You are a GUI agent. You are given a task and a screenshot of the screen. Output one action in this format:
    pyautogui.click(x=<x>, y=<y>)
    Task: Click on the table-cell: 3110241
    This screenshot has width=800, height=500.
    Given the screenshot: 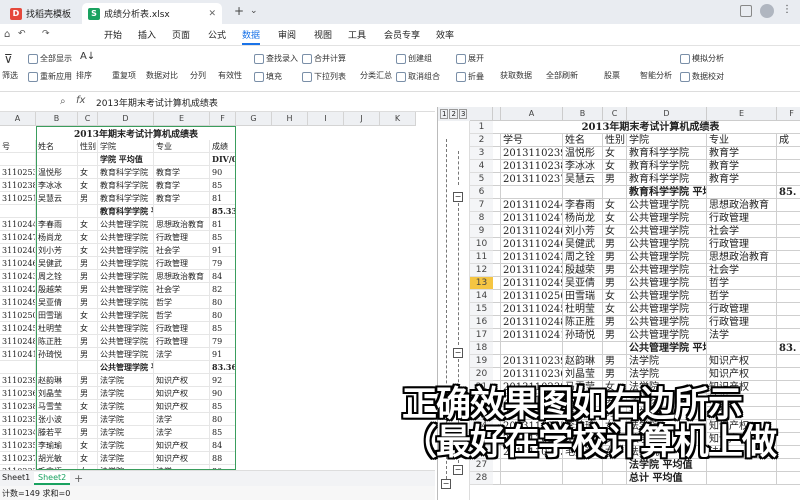 What is the action you would take?
    pyautogui.click(x=18, y=354)
    